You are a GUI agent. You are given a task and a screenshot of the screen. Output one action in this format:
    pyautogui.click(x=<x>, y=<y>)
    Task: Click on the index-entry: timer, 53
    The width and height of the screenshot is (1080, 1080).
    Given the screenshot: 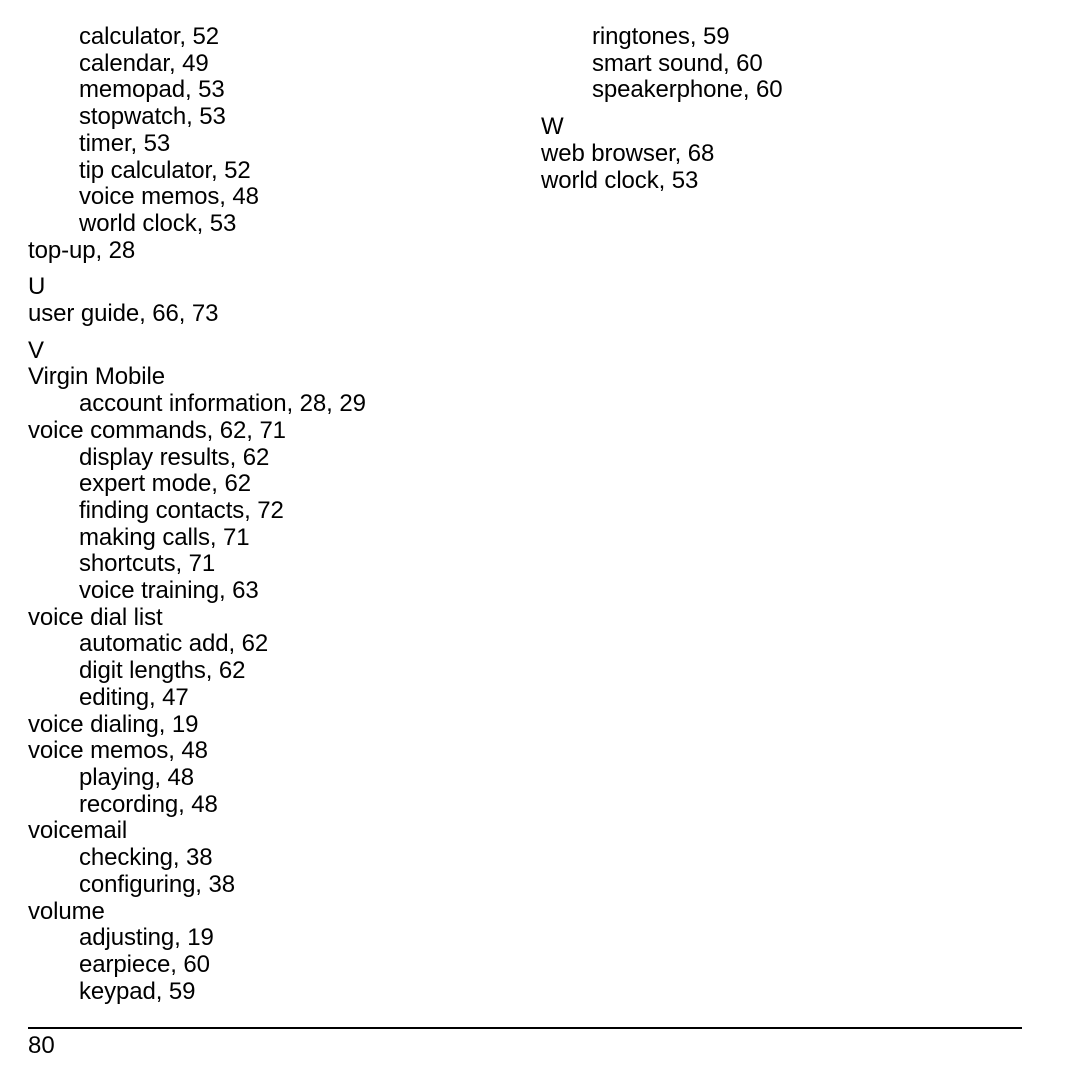 What is the action you would take?
    pyautogui.click(x=125, y=143)
    